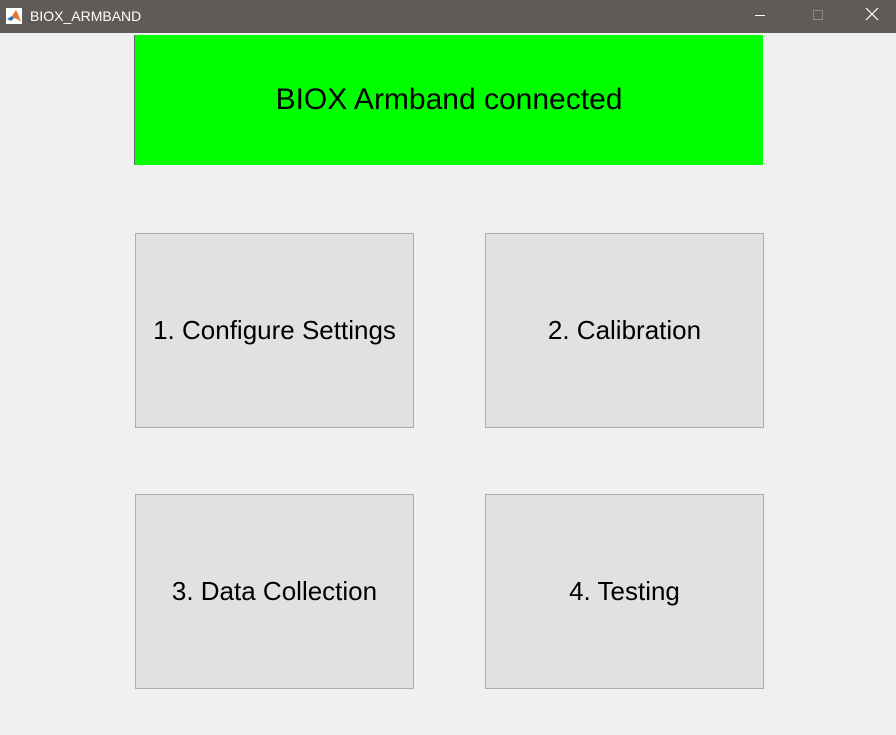 The height and width of the screenshot is (735, 896). Describe the element at coordinates (448, 16) in the screenshot. I see `title-bar: BIOX_ARMBAND` at that location.